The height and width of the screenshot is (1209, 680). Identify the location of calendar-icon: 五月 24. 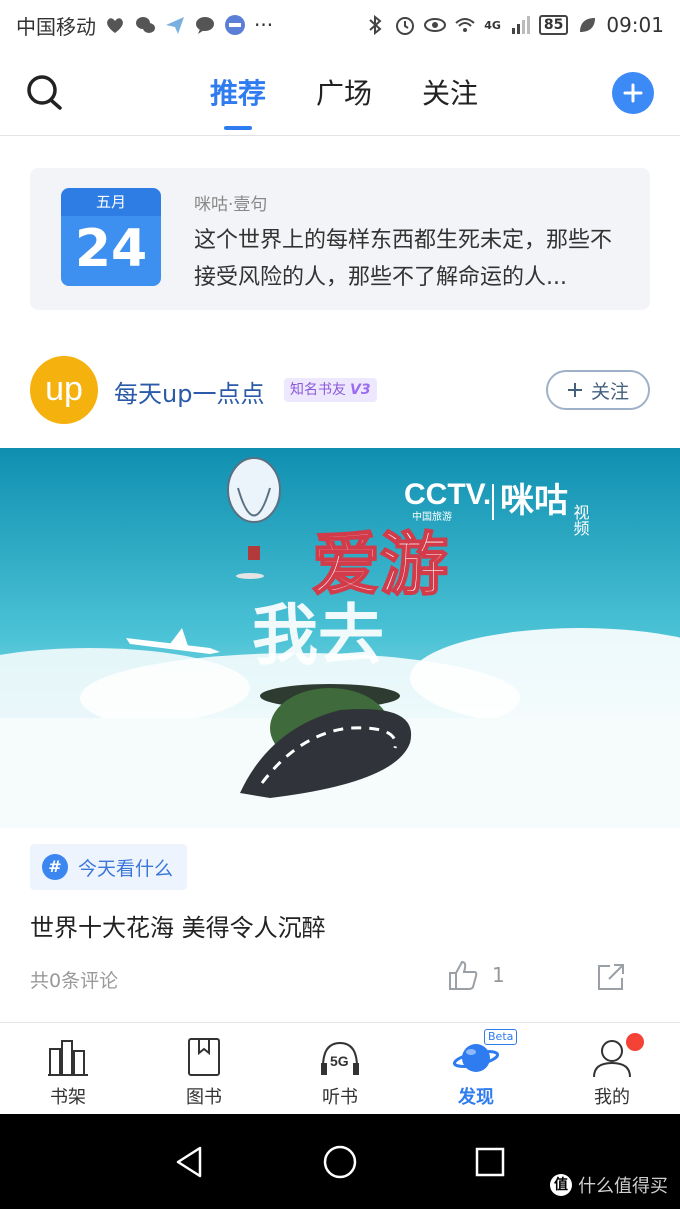
(111, 237).